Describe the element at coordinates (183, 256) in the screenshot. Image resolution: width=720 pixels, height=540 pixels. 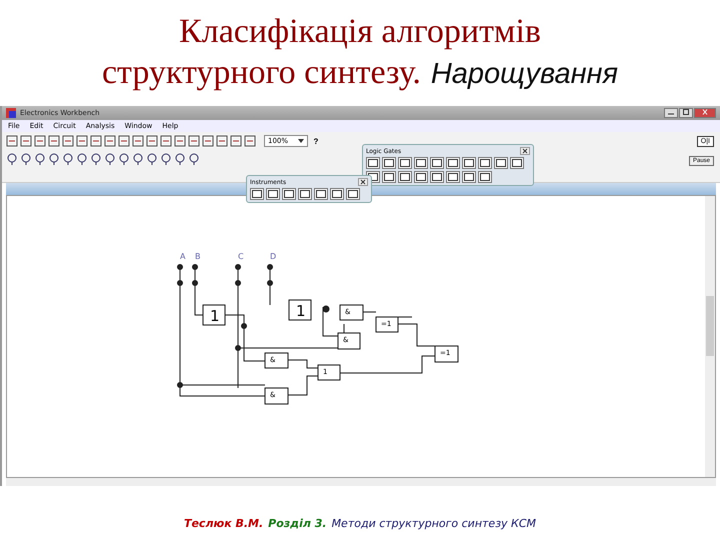
I see `input-label: A` at that location.